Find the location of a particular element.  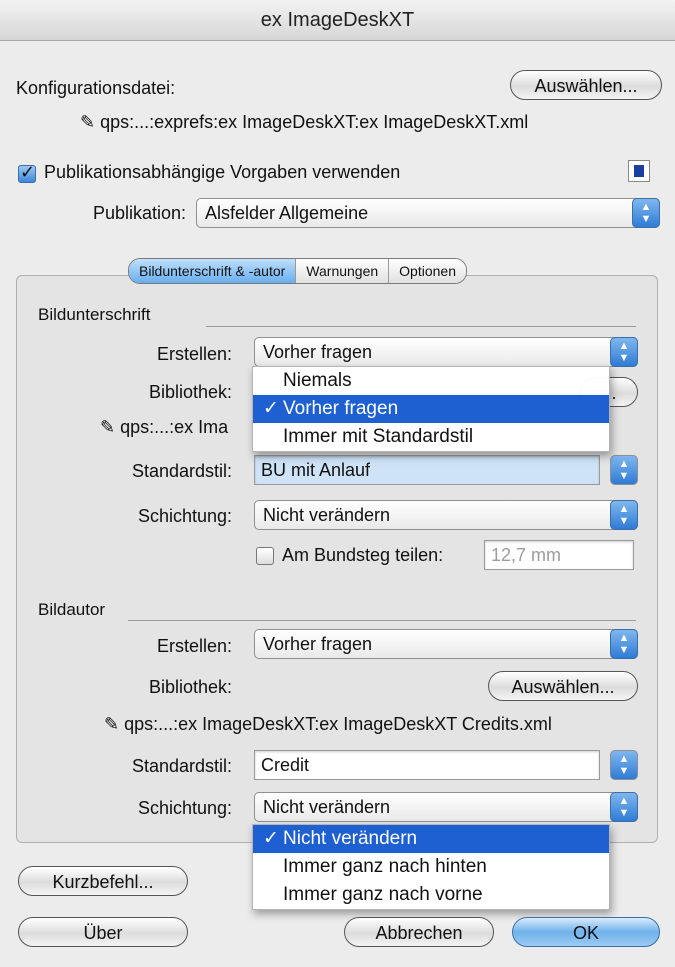

caption-layer-label: Schichtung: is located at coordinates (184, 516).